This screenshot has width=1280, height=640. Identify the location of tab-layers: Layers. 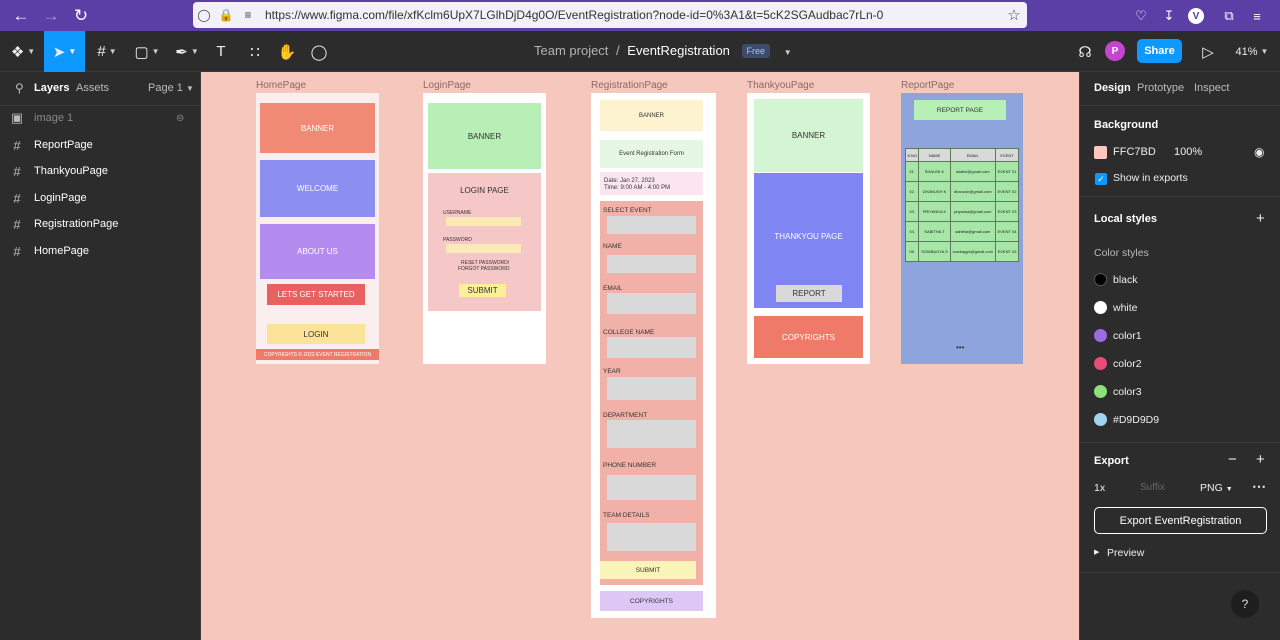
(51, 88).